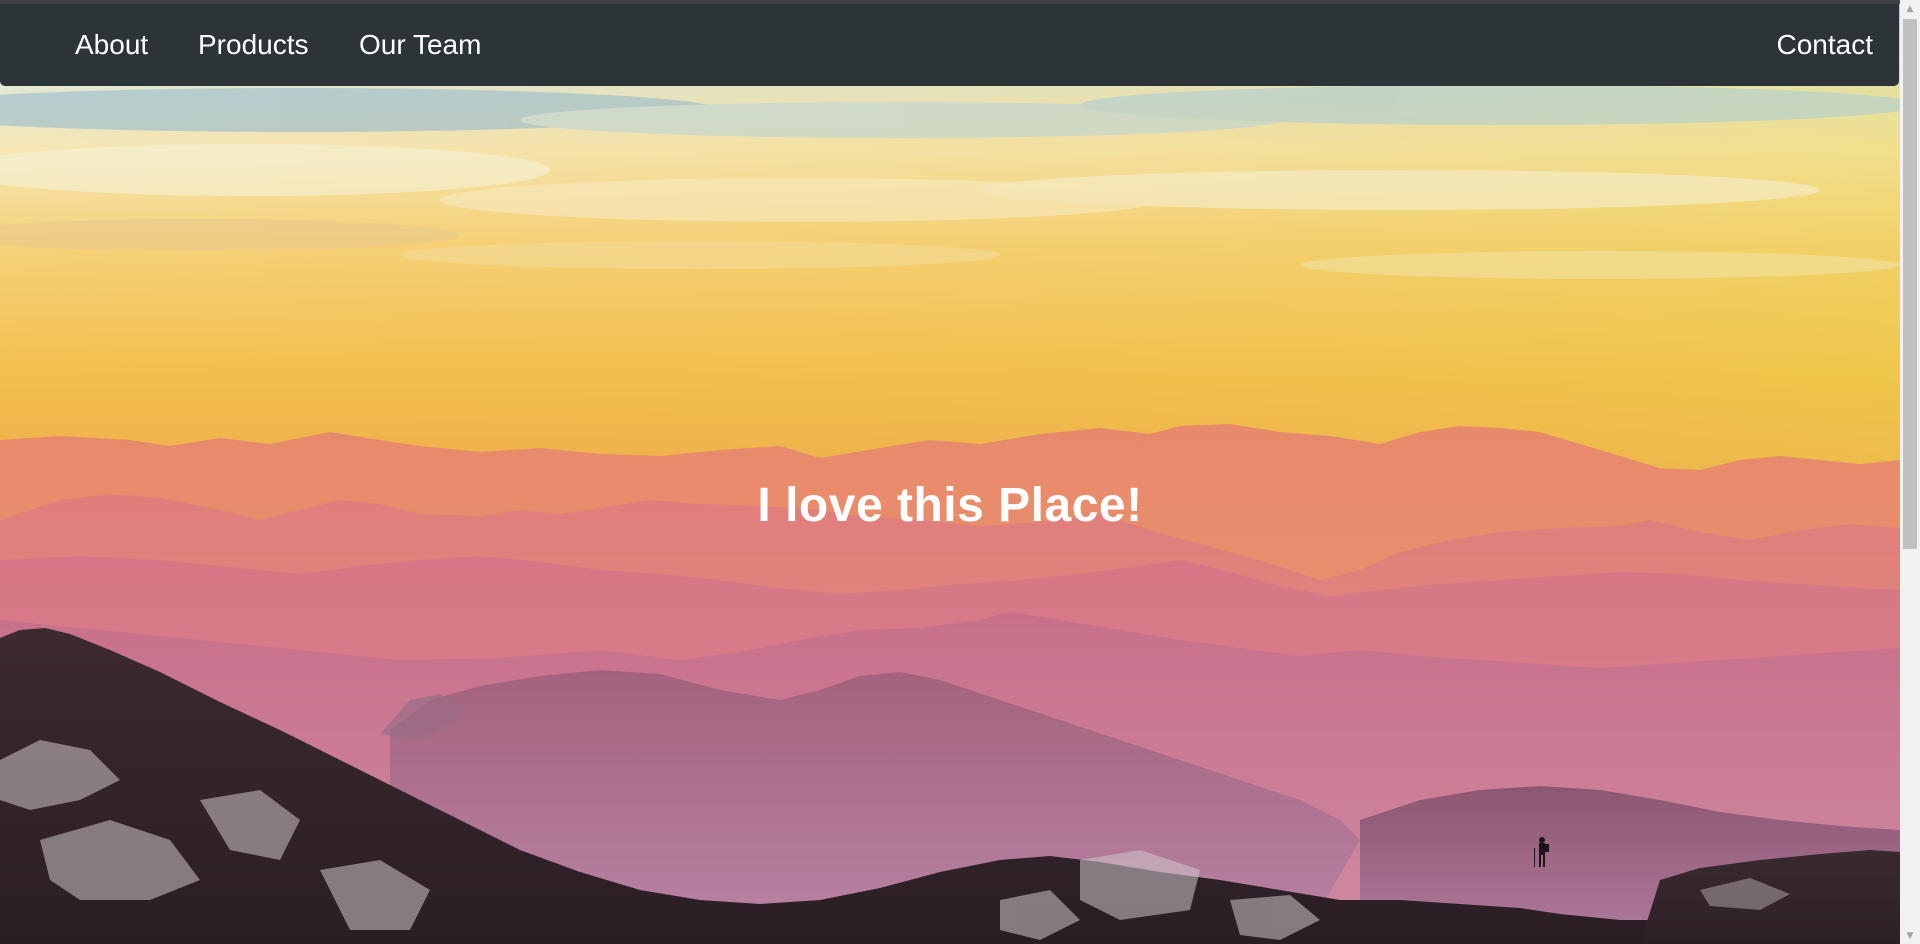  What do you see at coordinates (1910, 8) in the screenshot?
I see `scroll-up-arrow-icon: ▲` at bounding box center [1910, 8].